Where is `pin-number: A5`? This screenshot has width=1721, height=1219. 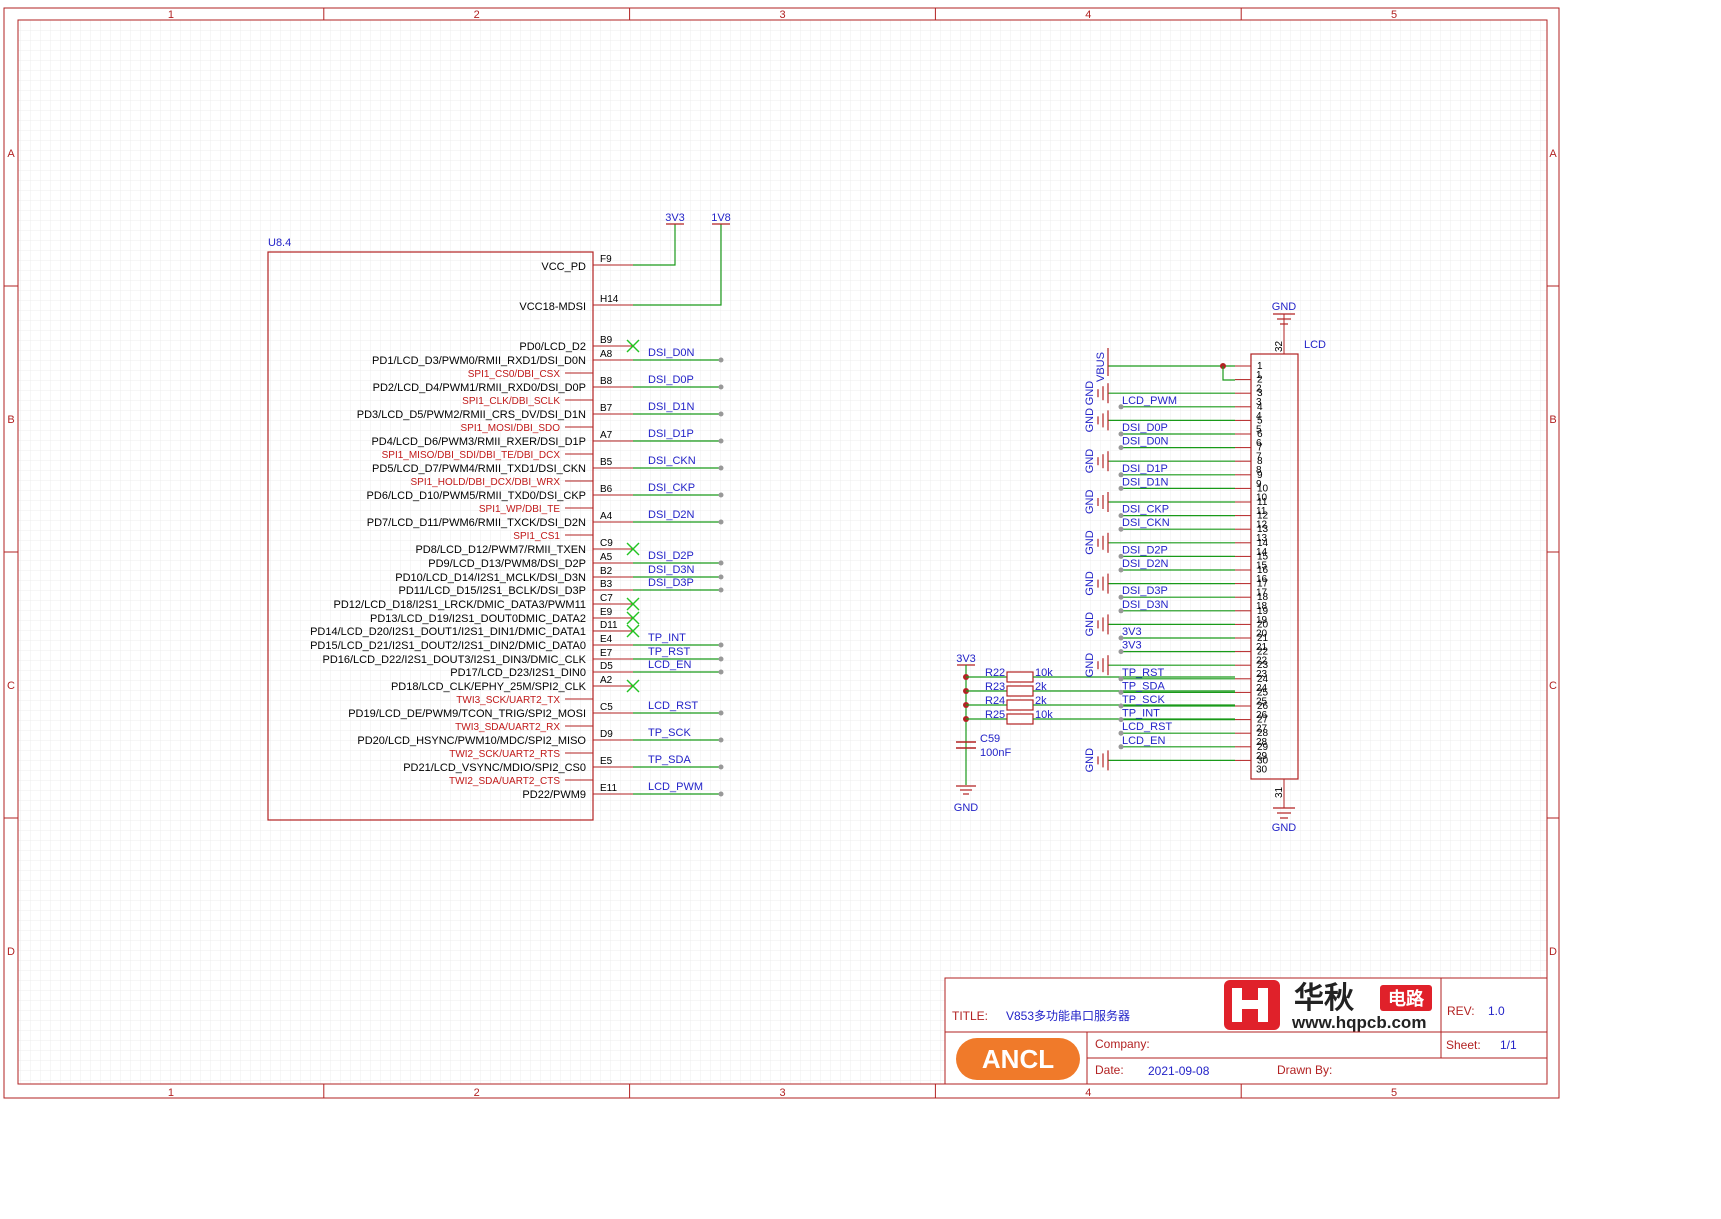 pin-number: A5 is located at coordinates (606, 557).